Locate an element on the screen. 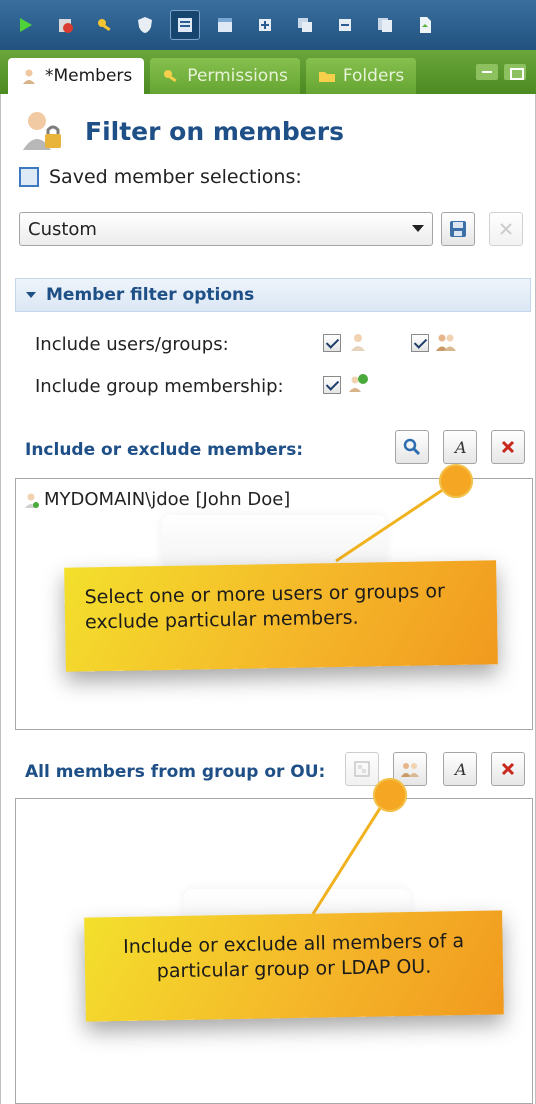 This screenshot has height=1104, width=536. include-exclude-label: Include or exclude members: is located at coordinates (164, 450).